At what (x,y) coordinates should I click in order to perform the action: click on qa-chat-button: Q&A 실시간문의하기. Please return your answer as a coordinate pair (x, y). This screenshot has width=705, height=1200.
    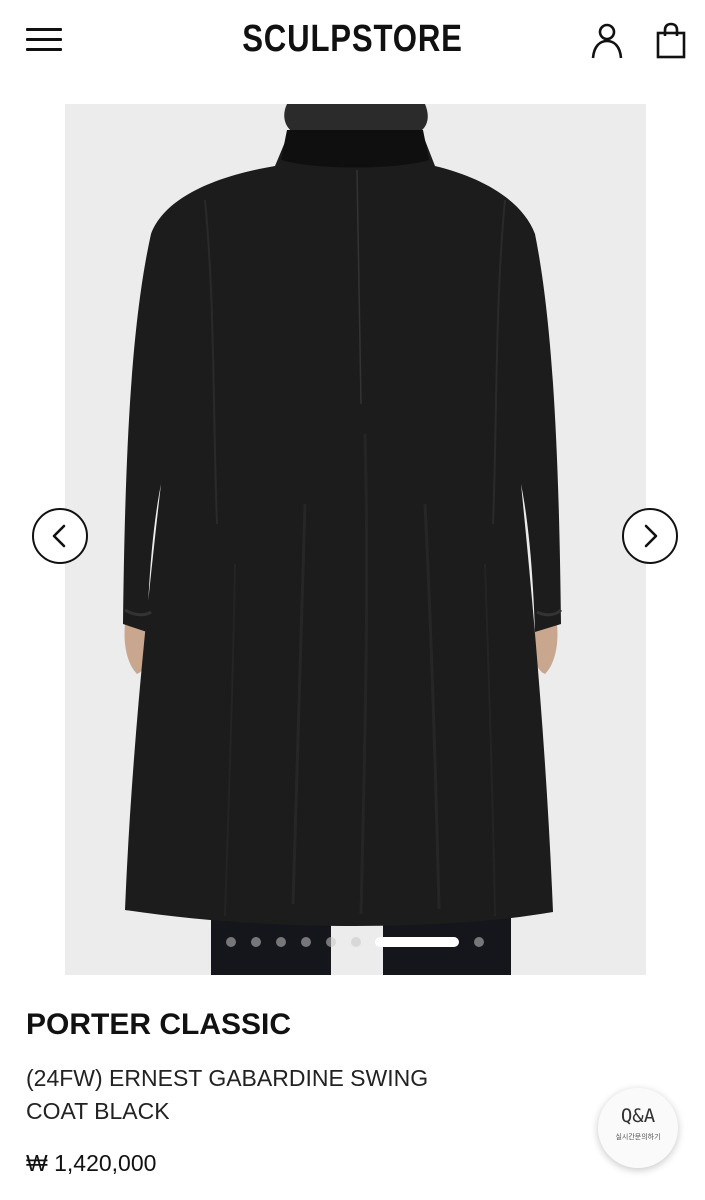
    Looking at the image, I should click on (638, 1128).